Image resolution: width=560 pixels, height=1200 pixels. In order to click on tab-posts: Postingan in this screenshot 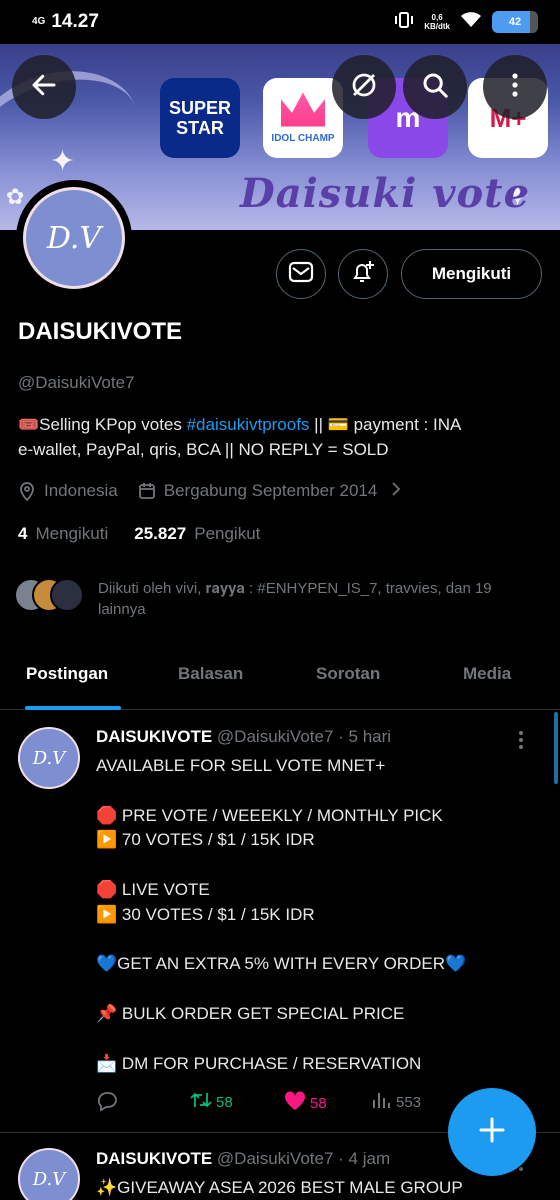, I will do `click(67, 674)`.